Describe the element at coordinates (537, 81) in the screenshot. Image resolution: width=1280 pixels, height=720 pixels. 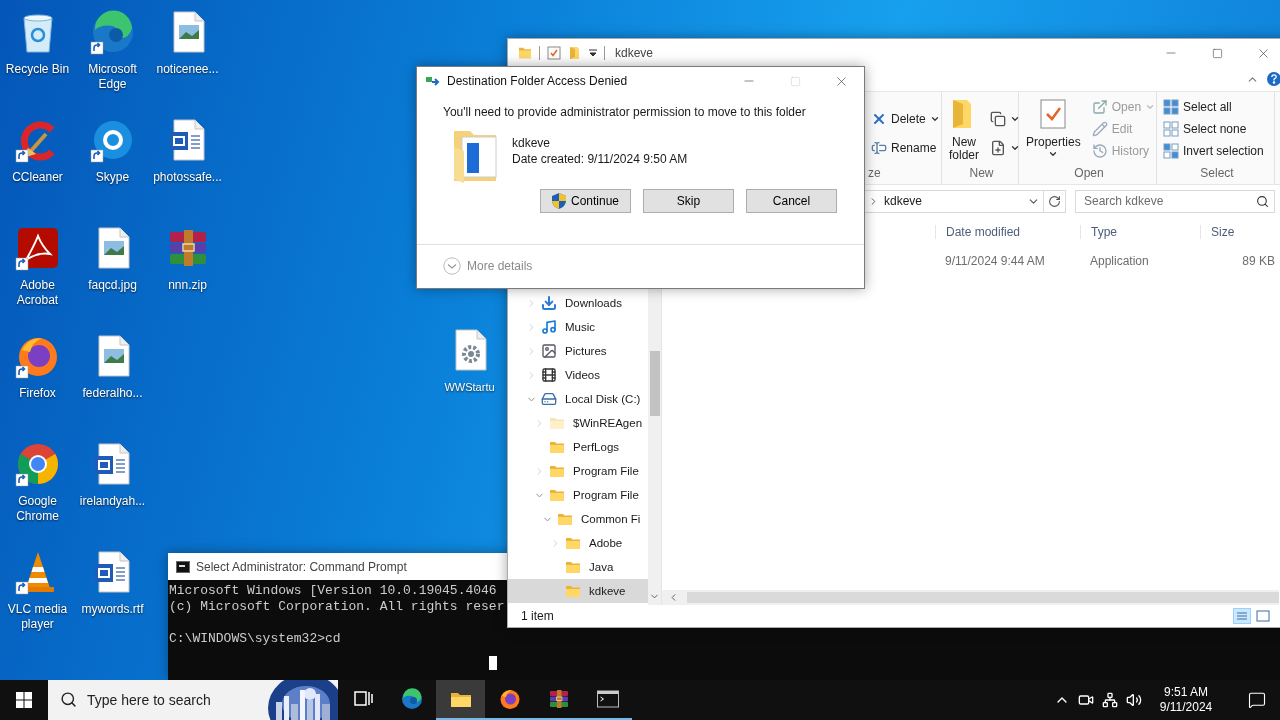
I see `window-title: Destination Folder Access Denied` at that location.